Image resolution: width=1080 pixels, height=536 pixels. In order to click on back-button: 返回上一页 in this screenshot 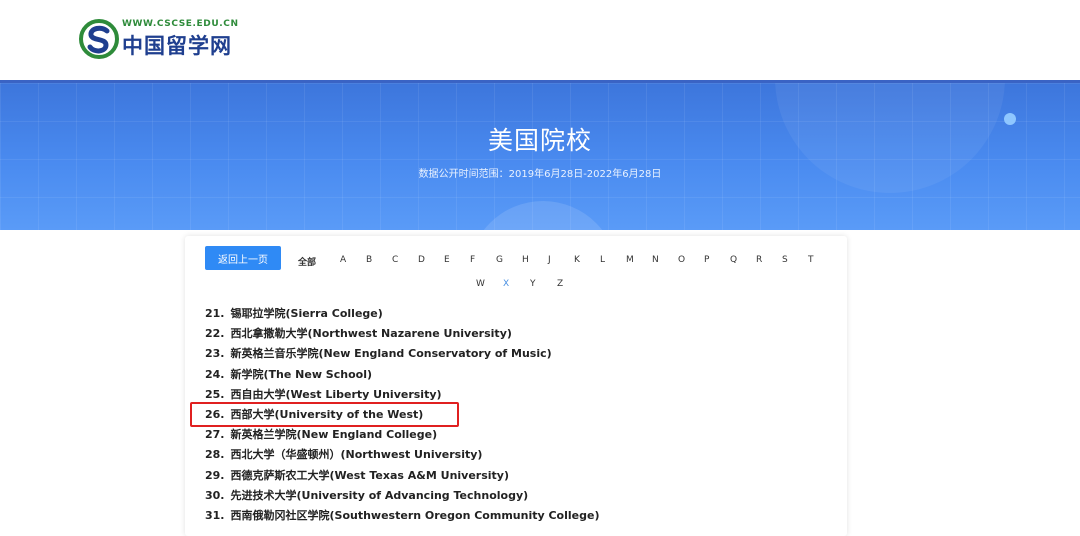, I will do `click(243, 258)`.